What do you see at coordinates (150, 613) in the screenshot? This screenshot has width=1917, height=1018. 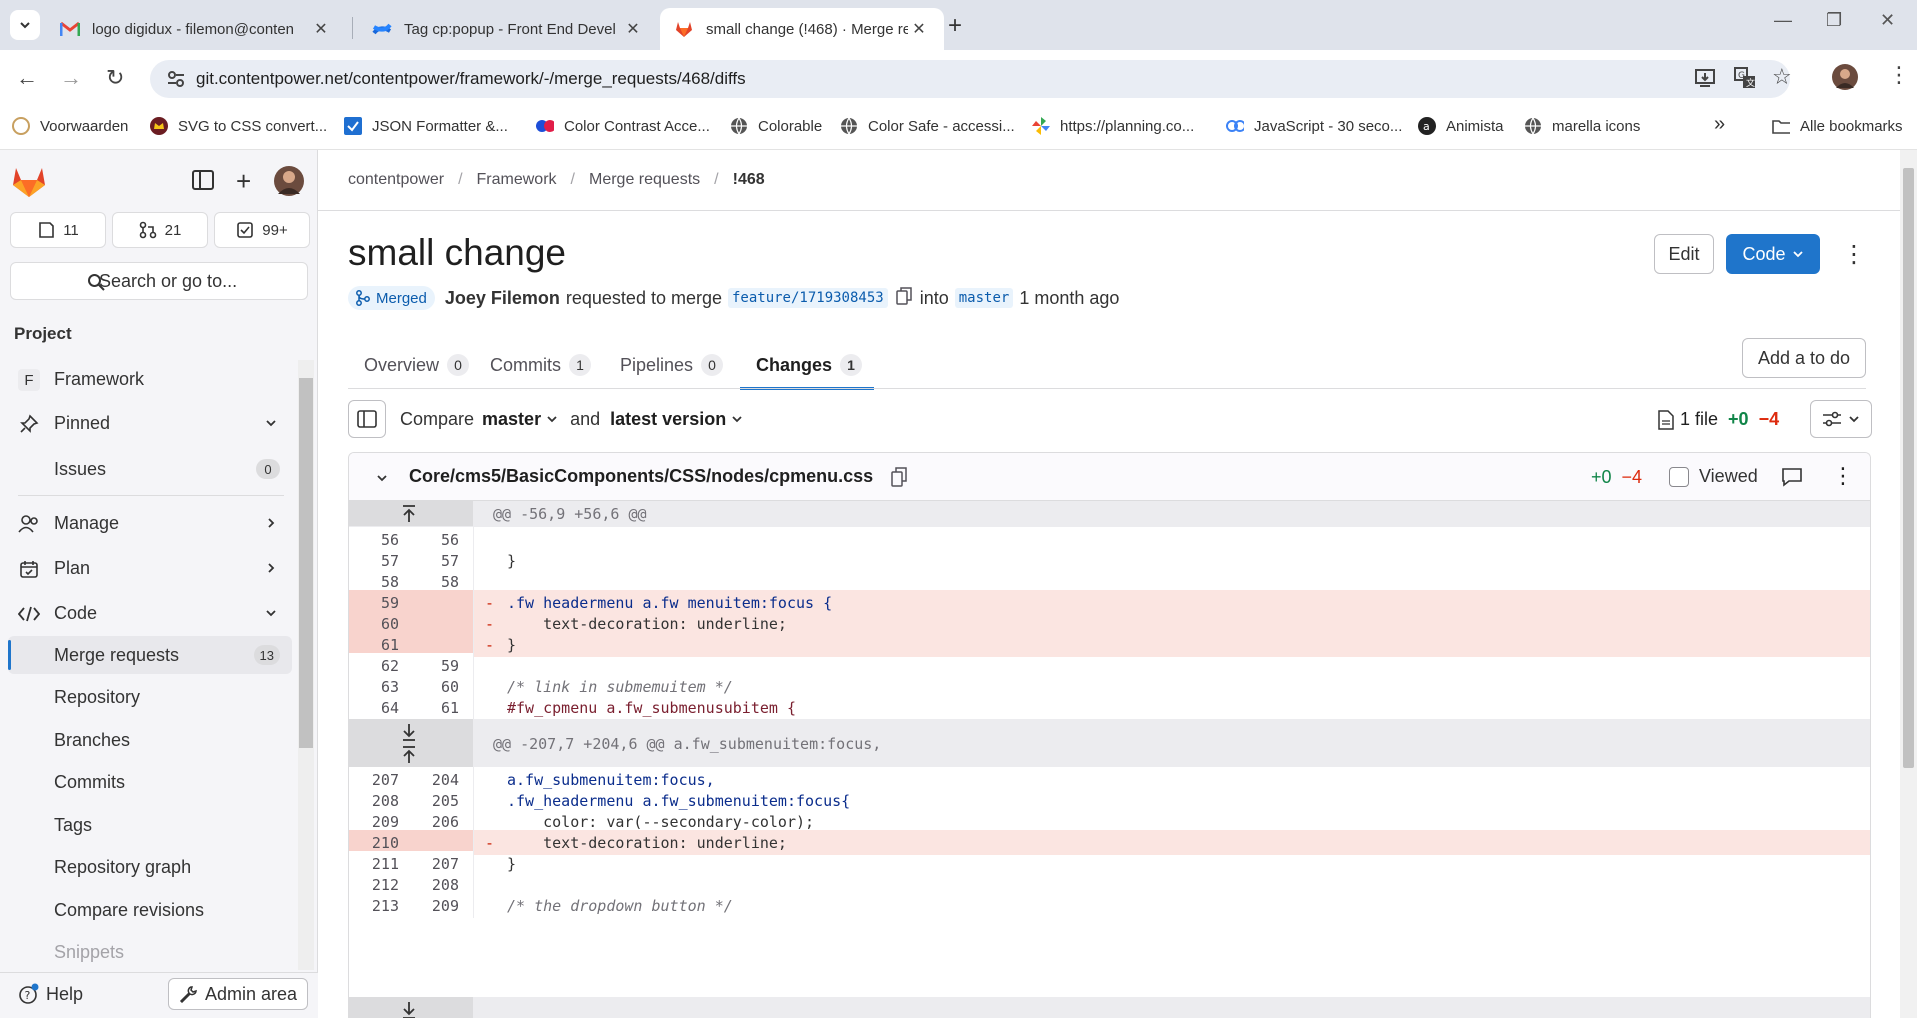 I see `sidebar-item-code: Code` at bounding box center [150, 613].